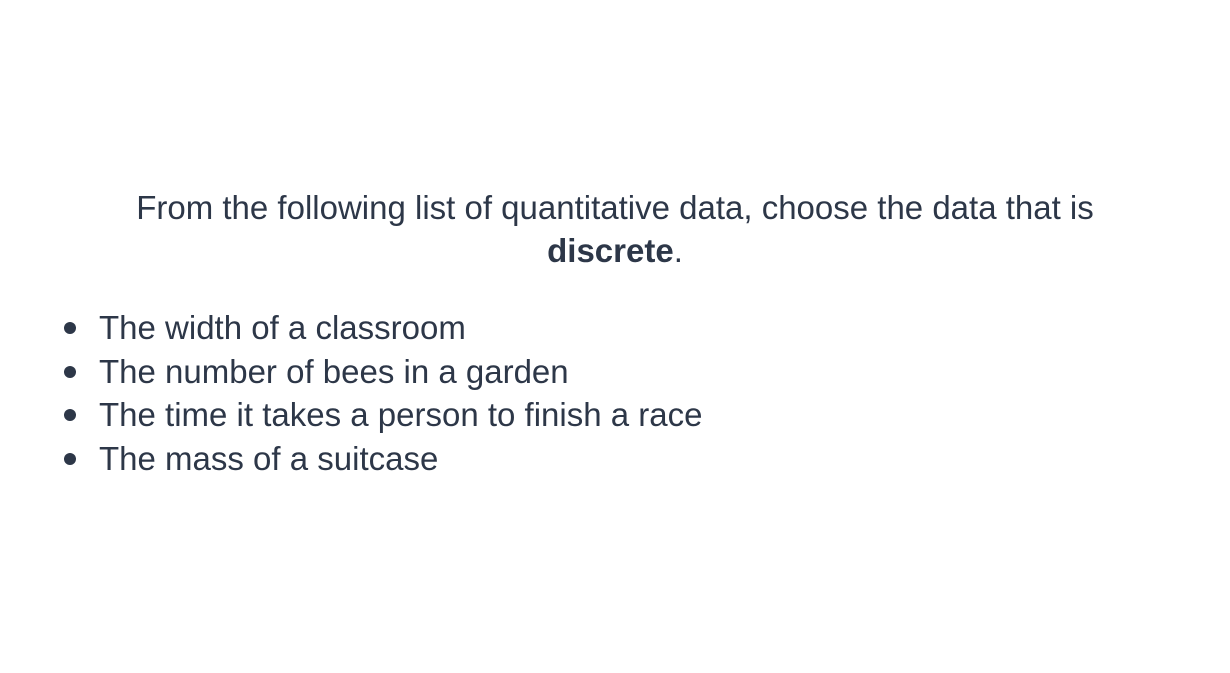  Describe the element at coordinates (678, 250) in the screenshot. I see `question-suffix: .` at that location.